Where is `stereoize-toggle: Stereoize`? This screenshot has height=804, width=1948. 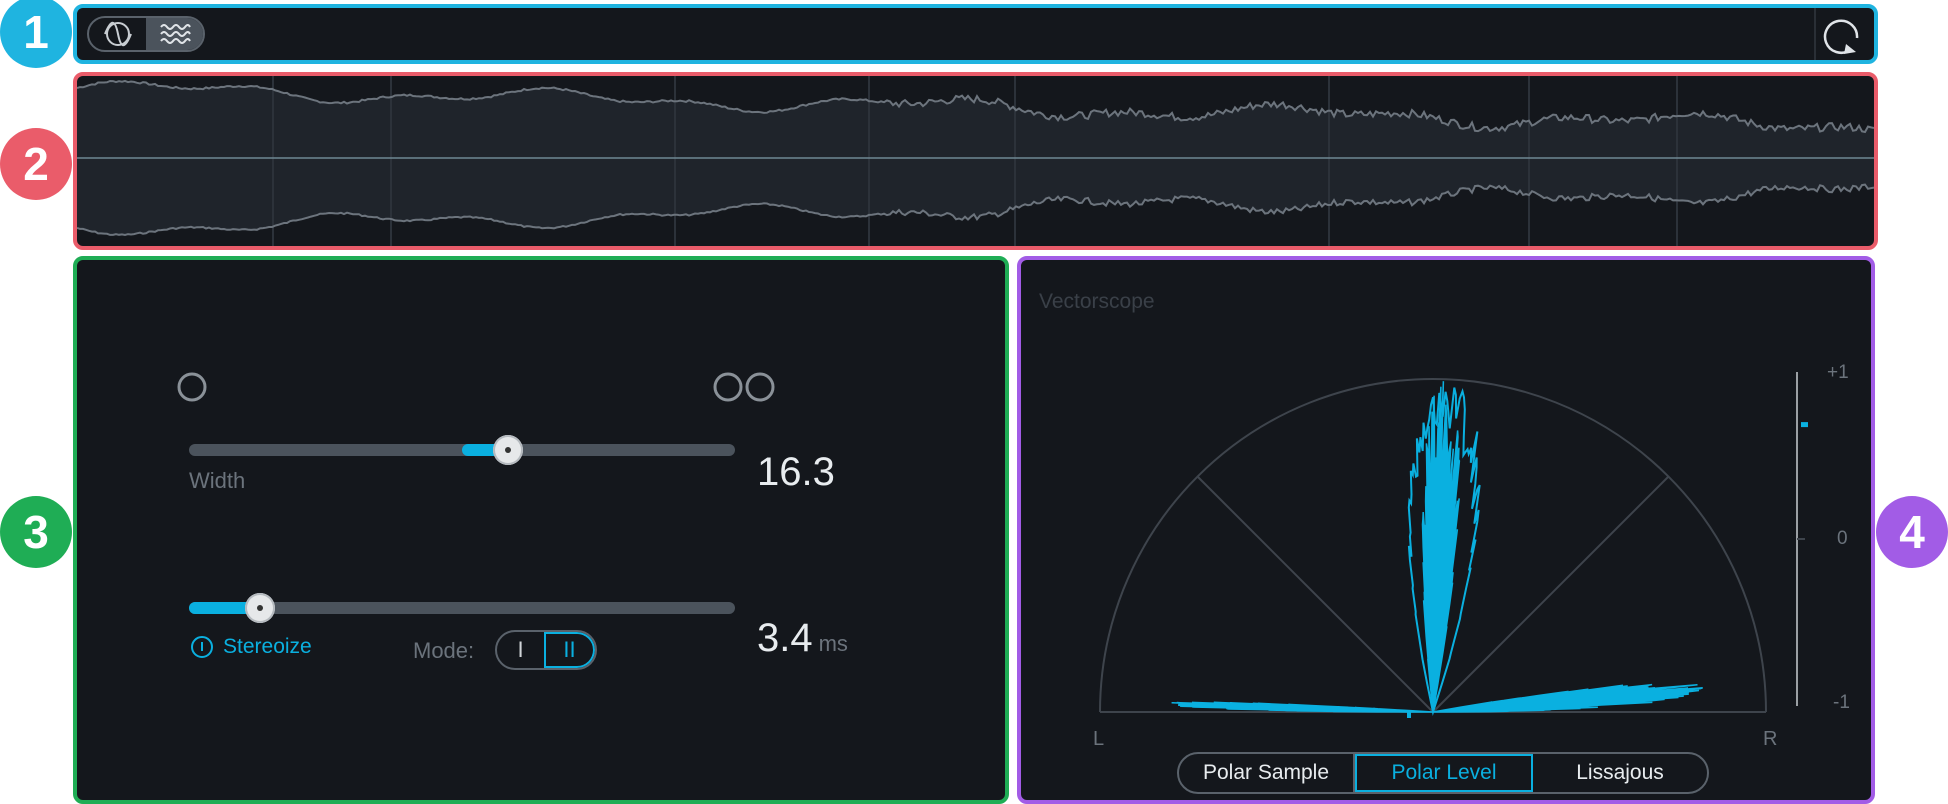
stereoize-toggle: Stereoize is located at coordinates (250, 647).